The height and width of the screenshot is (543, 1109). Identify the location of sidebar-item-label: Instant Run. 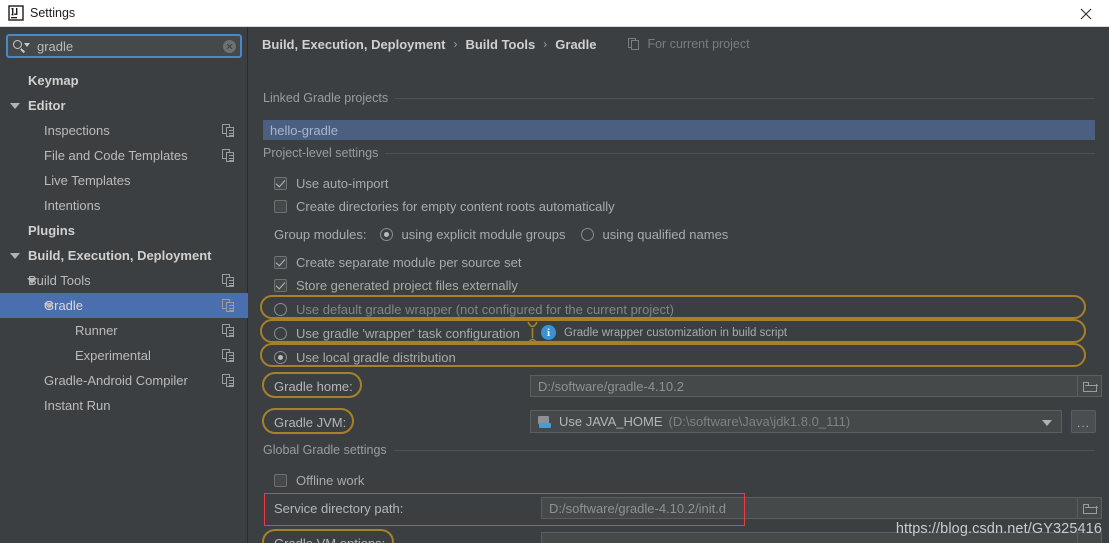
(77, 405).